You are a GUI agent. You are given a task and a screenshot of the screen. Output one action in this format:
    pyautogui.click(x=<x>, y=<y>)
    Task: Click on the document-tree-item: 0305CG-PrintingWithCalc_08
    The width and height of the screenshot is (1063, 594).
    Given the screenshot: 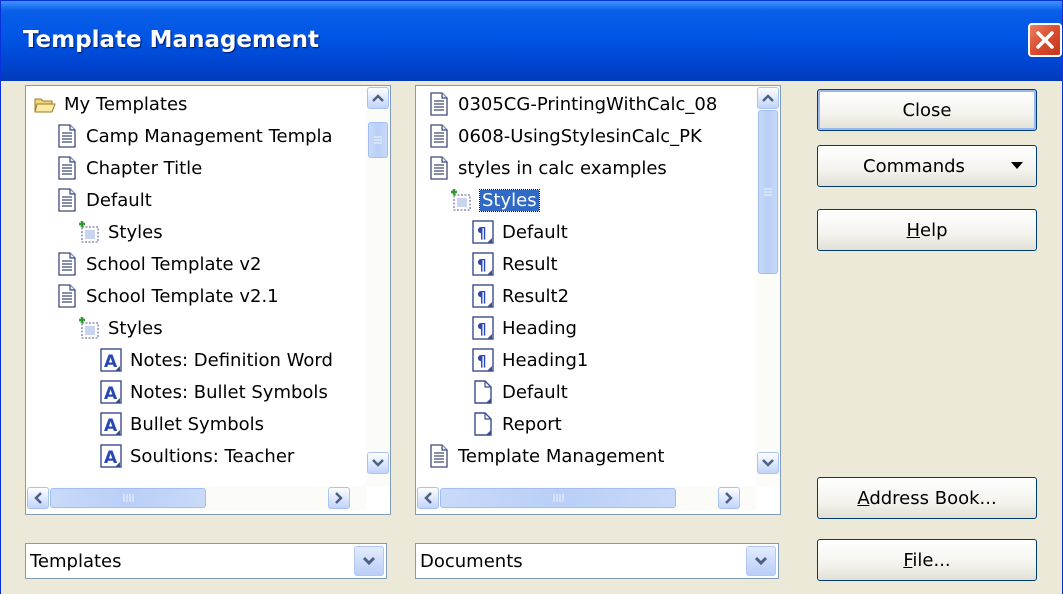 What is the action you would take?
    pyautogui.click(x=572, y=104)
    